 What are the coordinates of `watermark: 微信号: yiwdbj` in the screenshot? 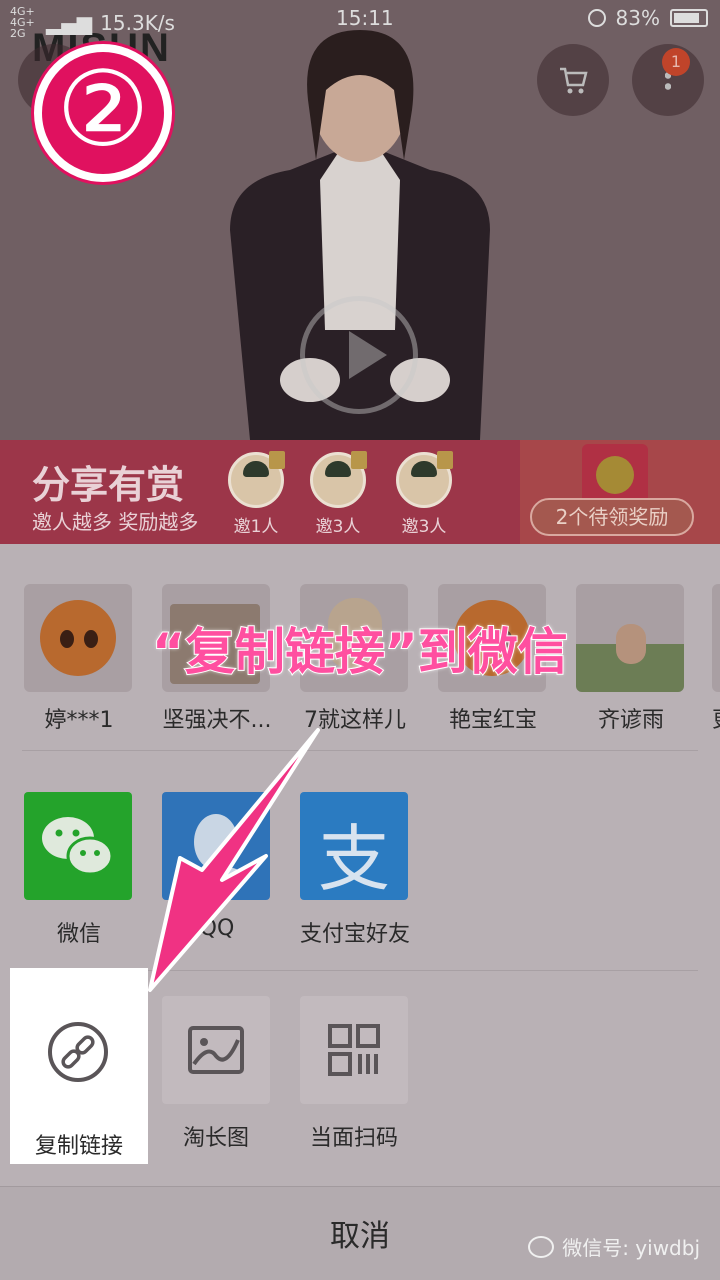 It's located at (614, 1246).